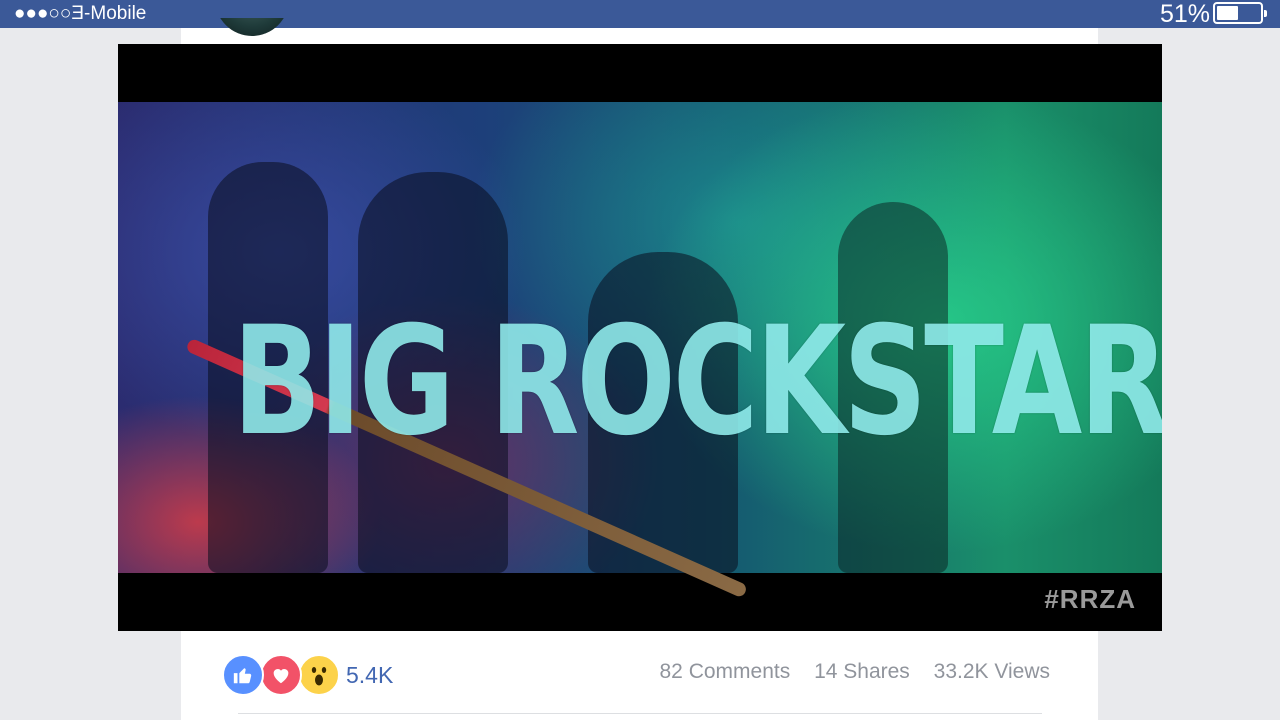 The image size is (1280, 720). Describe the element at coordinates (725, 671) in the screenshot. I see `comments-count: 82 Comments` at that location.